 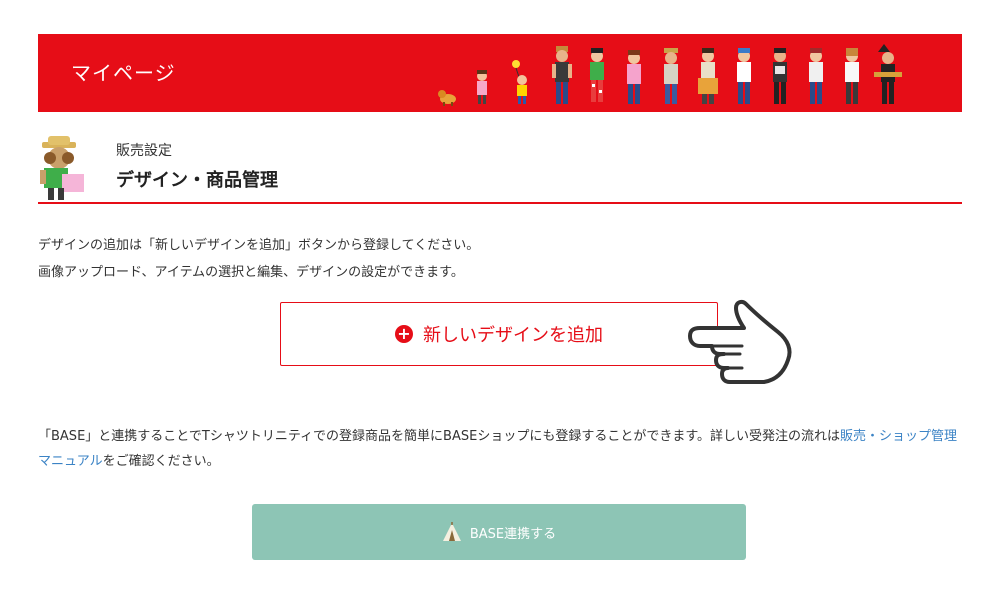 What do you see at coordinates (404, 334) in the screenshot?
I see `plus-circle-icon: +` at bounding box center [404, 334].